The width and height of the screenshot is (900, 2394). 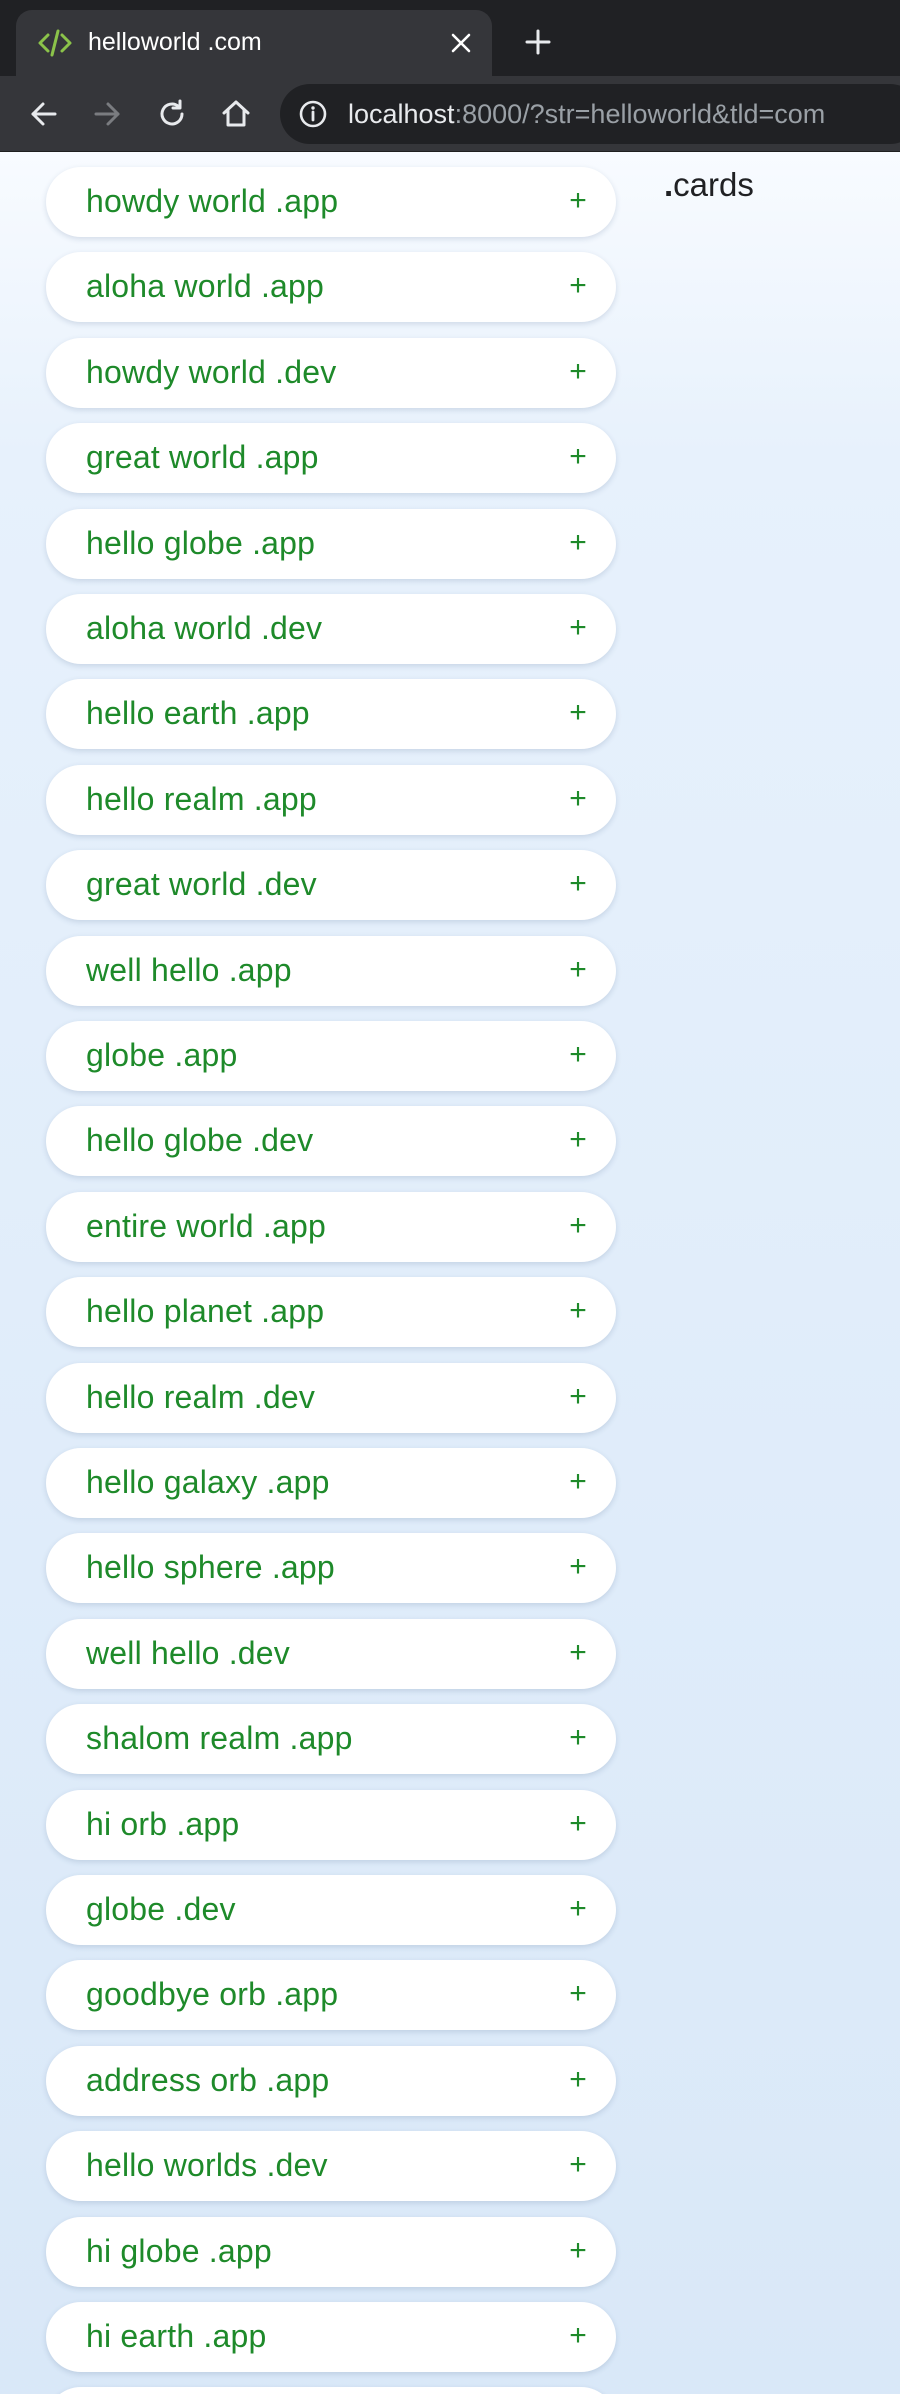 I want to click on domain-name: address orb .app, so click(x=208, y=2080).